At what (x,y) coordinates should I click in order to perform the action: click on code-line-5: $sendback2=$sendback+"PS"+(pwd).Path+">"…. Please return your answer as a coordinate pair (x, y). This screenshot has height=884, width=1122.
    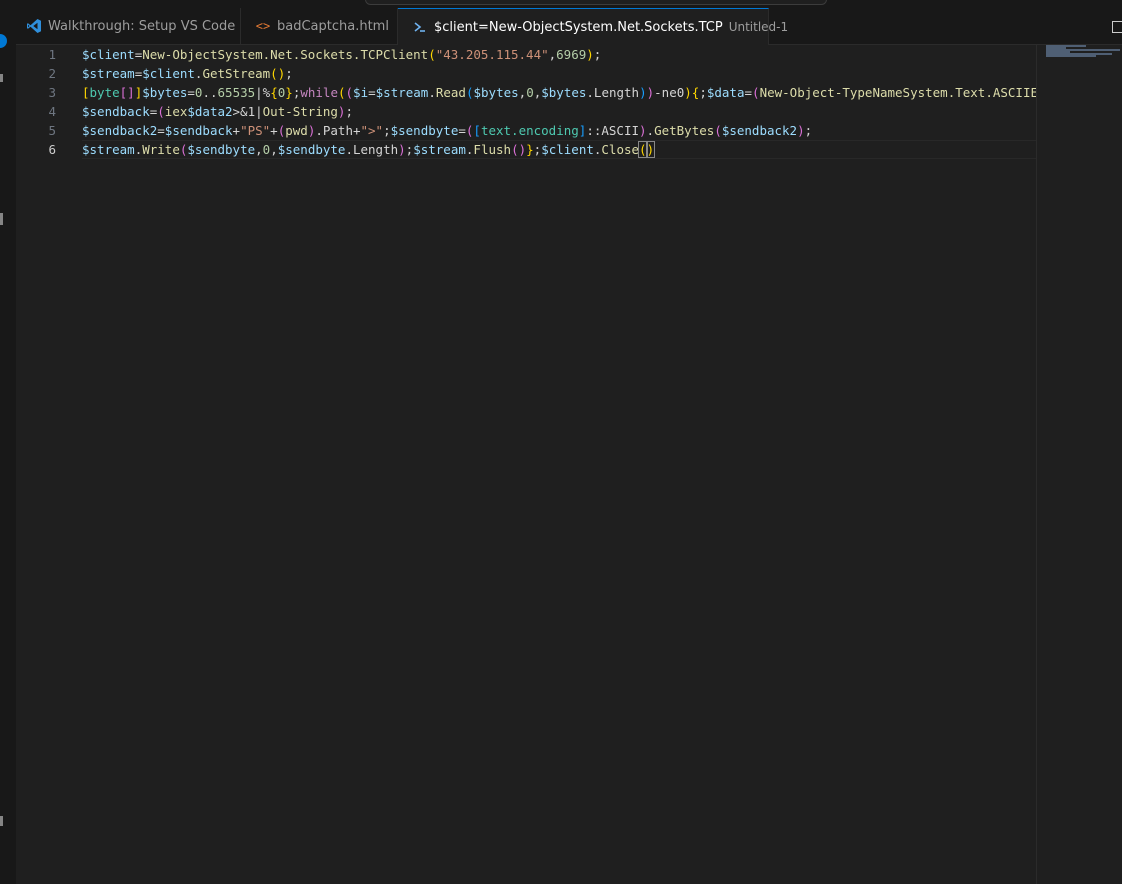
    Looking at the image, I should click on (447, 130).